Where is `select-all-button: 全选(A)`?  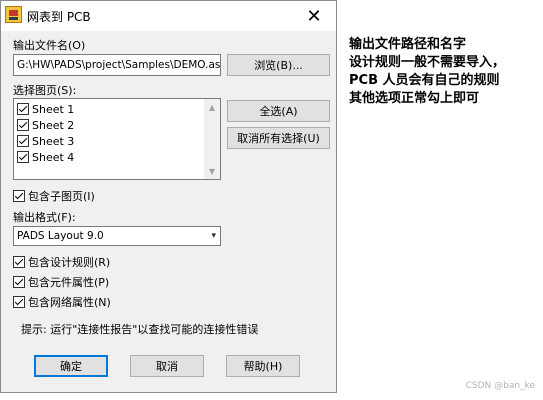
select-all-button: 全选(A) is located at coordinates (278, 111).